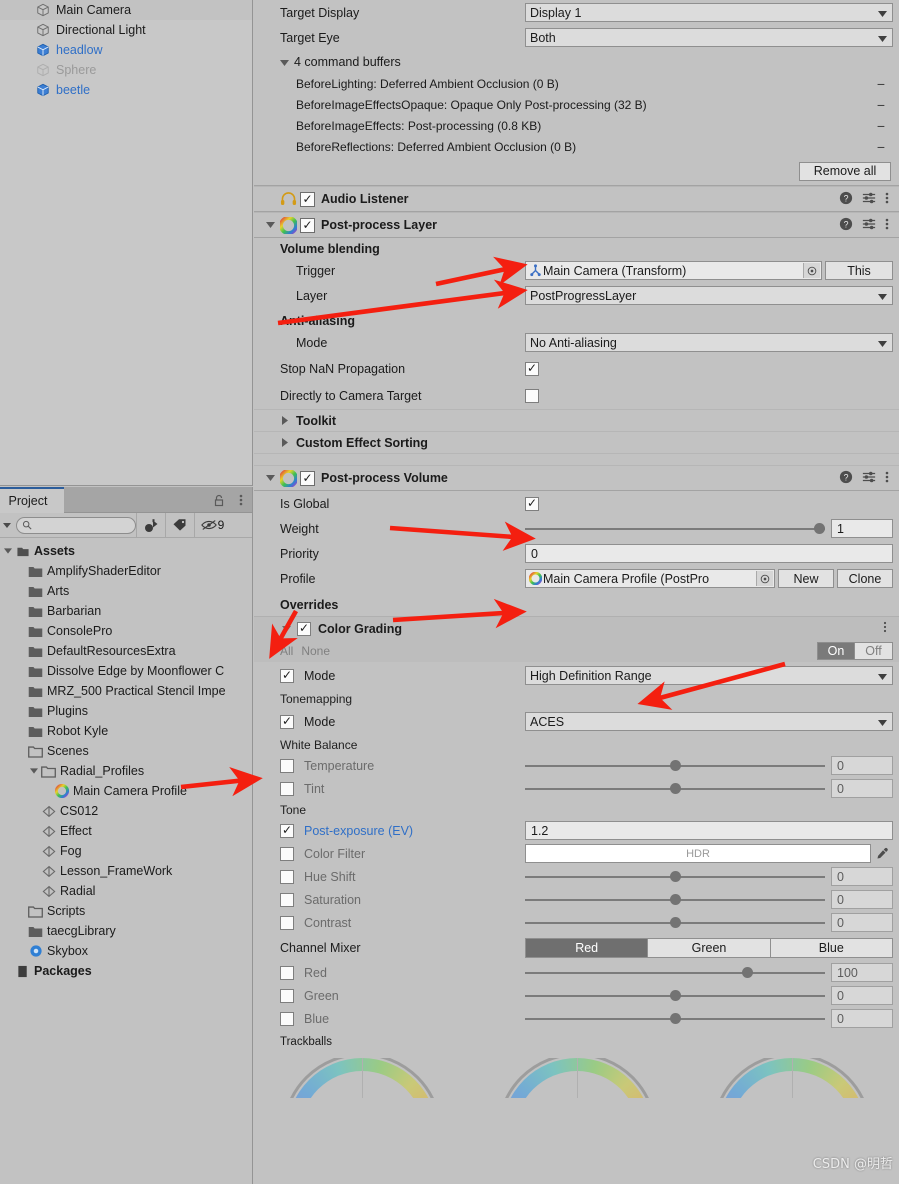  What do you see at coordinates (576, 442) in the screenshot?
I see `custom-effect-sorting-foldout: Custom Effect Sorting` at bounding box center [576, 442].